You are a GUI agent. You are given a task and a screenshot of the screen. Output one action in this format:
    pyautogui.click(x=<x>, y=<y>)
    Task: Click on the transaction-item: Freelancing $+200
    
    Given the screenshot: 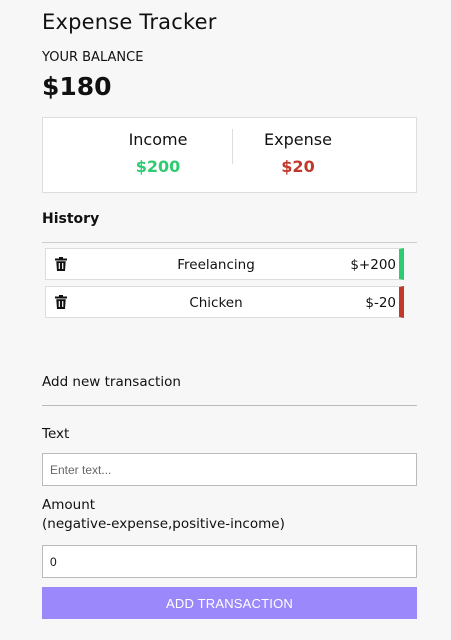 What is the action you would take?
    pyautogui.click(x=224, y=264)
    